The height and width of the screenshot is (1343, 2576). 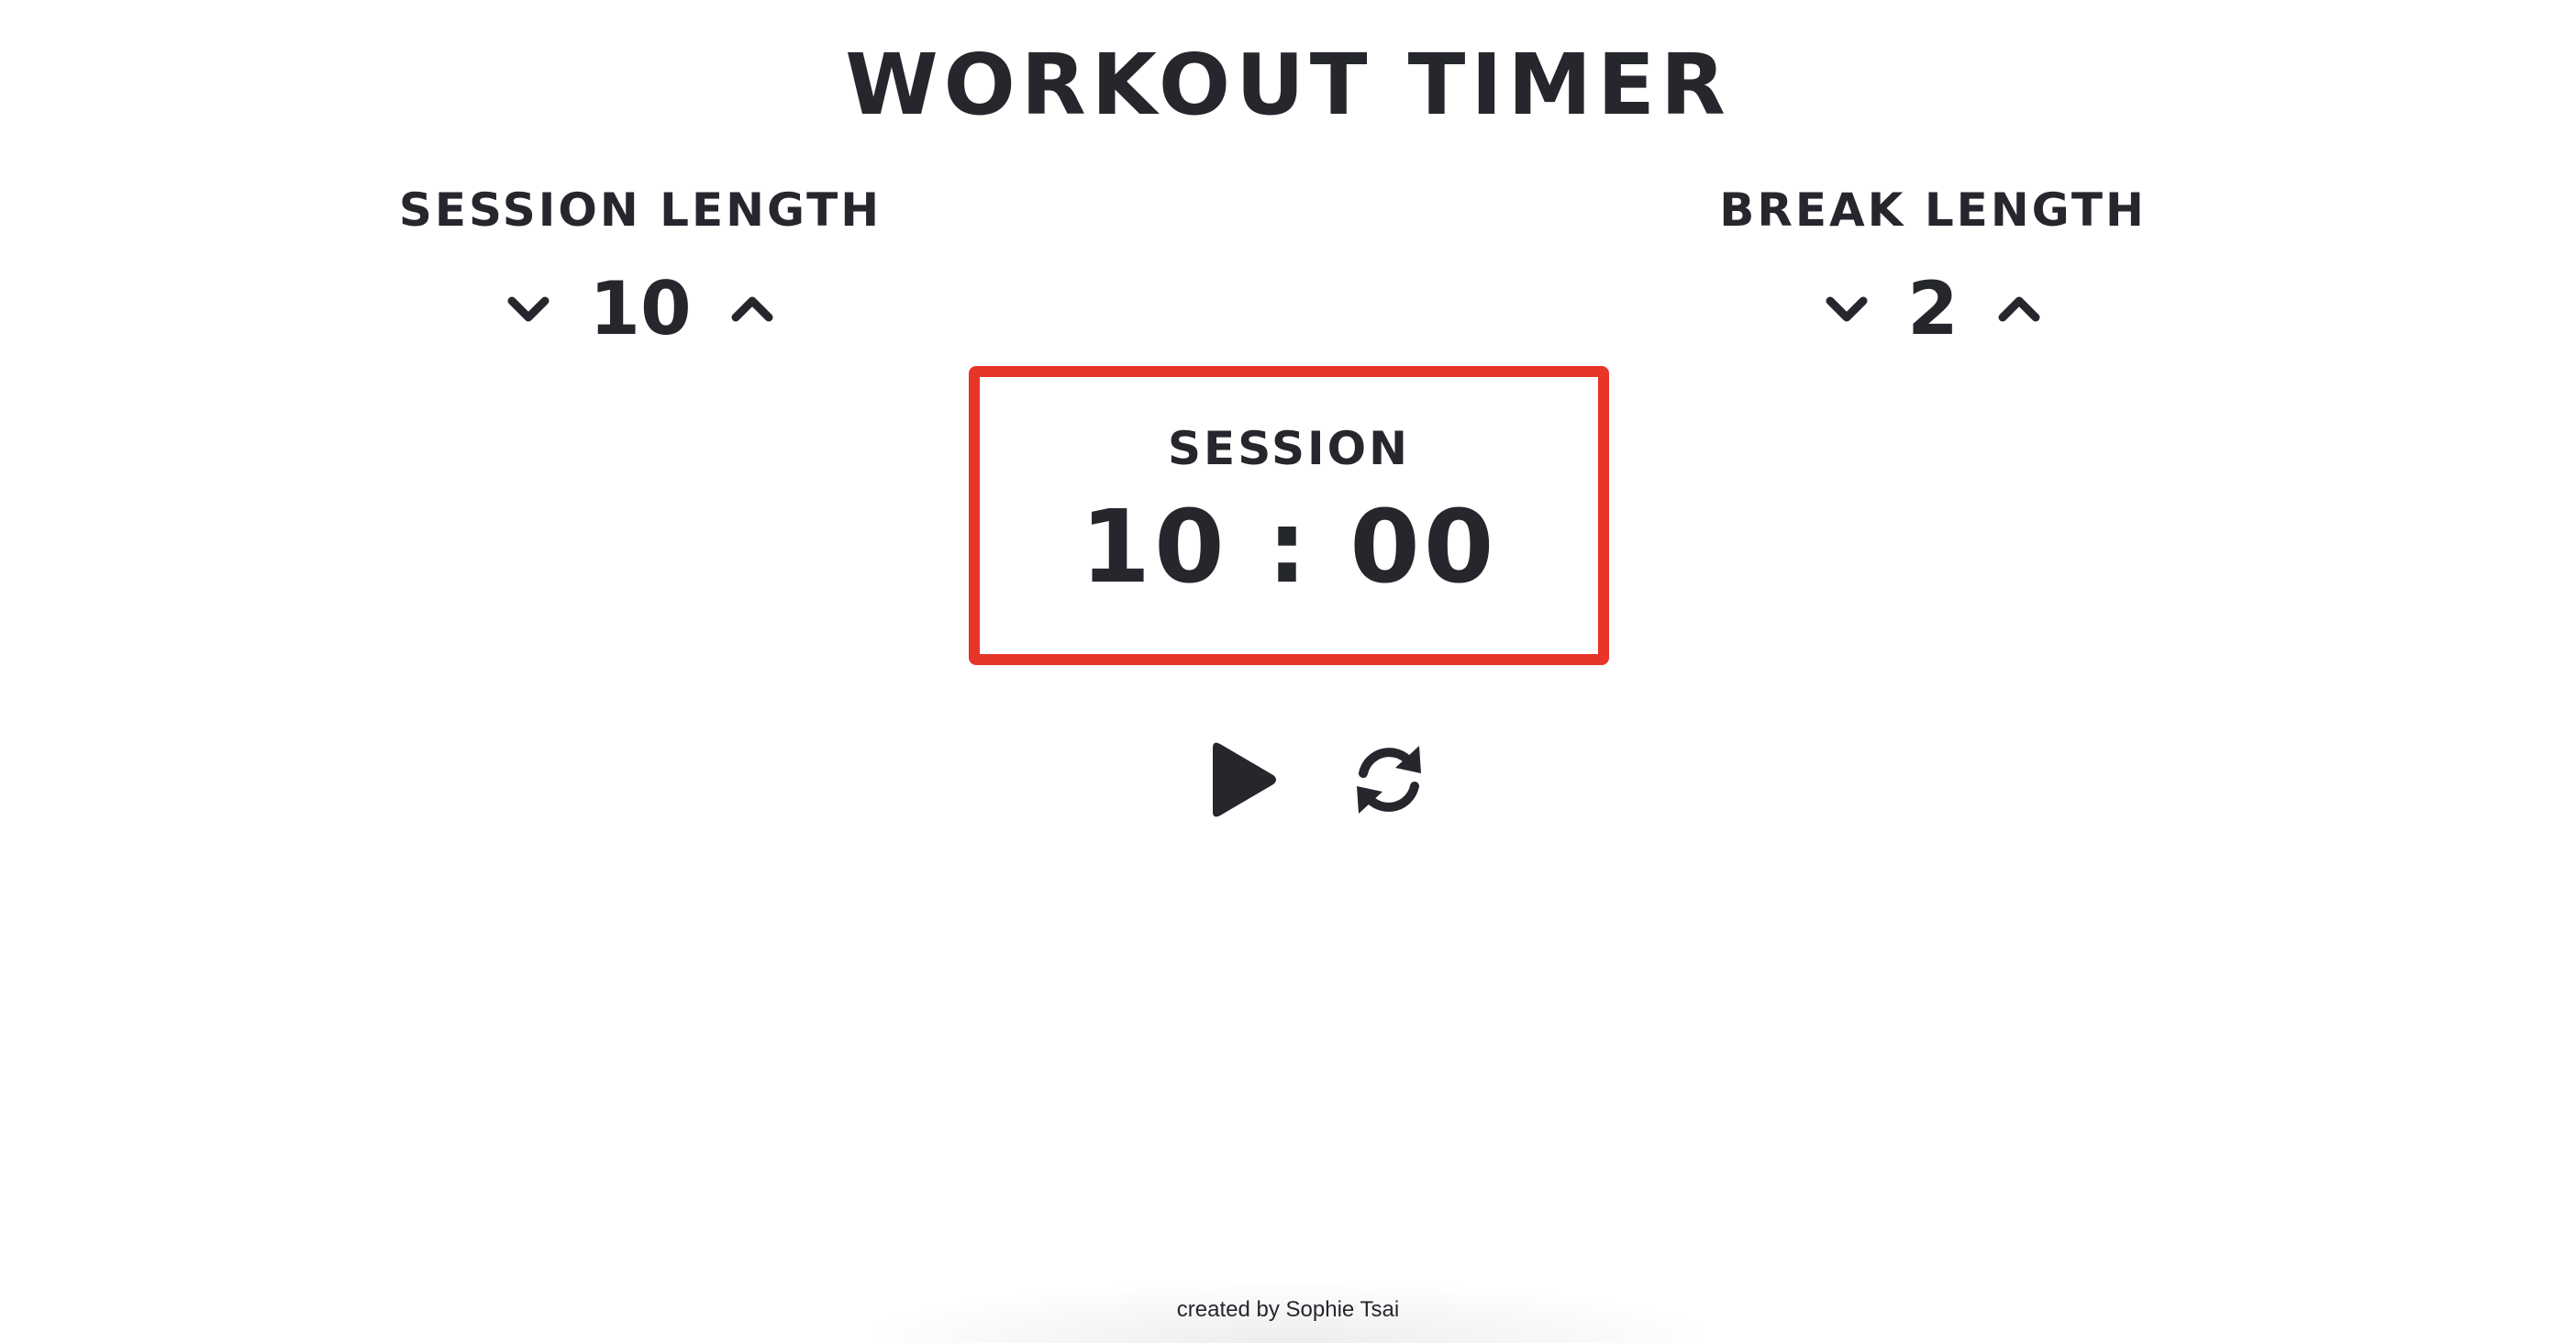 What do you see at coordinates (1315, 780) in the screenshot?
I see `timer-controls` at bounding box center [1315, 780].